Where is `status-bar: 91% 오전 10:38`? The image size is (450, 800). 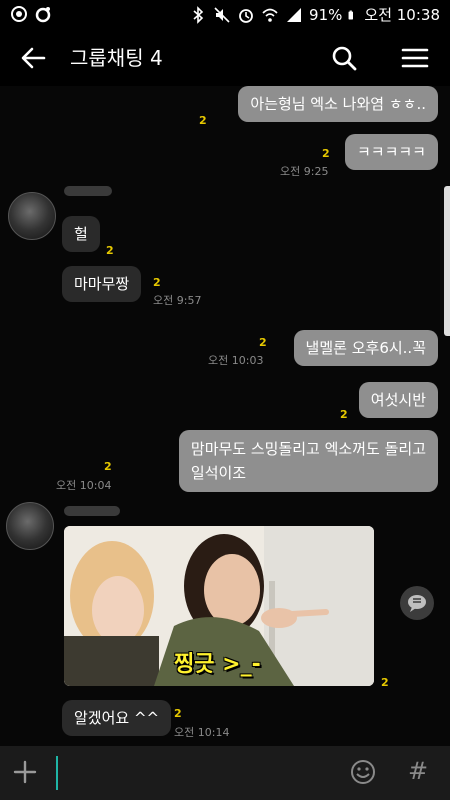
status-bar: 91% 오전 10:38 is located at coordinates (225, 15).